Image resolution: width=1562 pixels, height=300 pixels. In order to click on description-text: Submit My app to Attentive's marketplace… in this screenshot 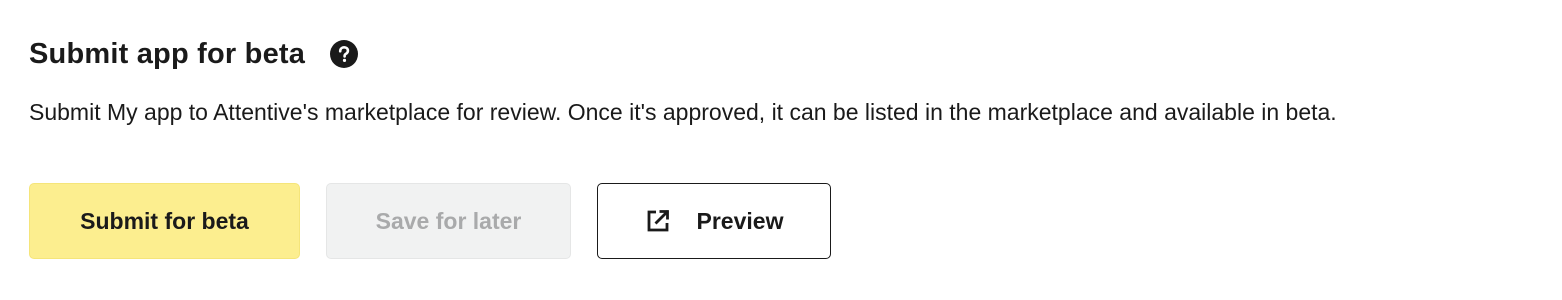, I will do `click(683, 112)`.